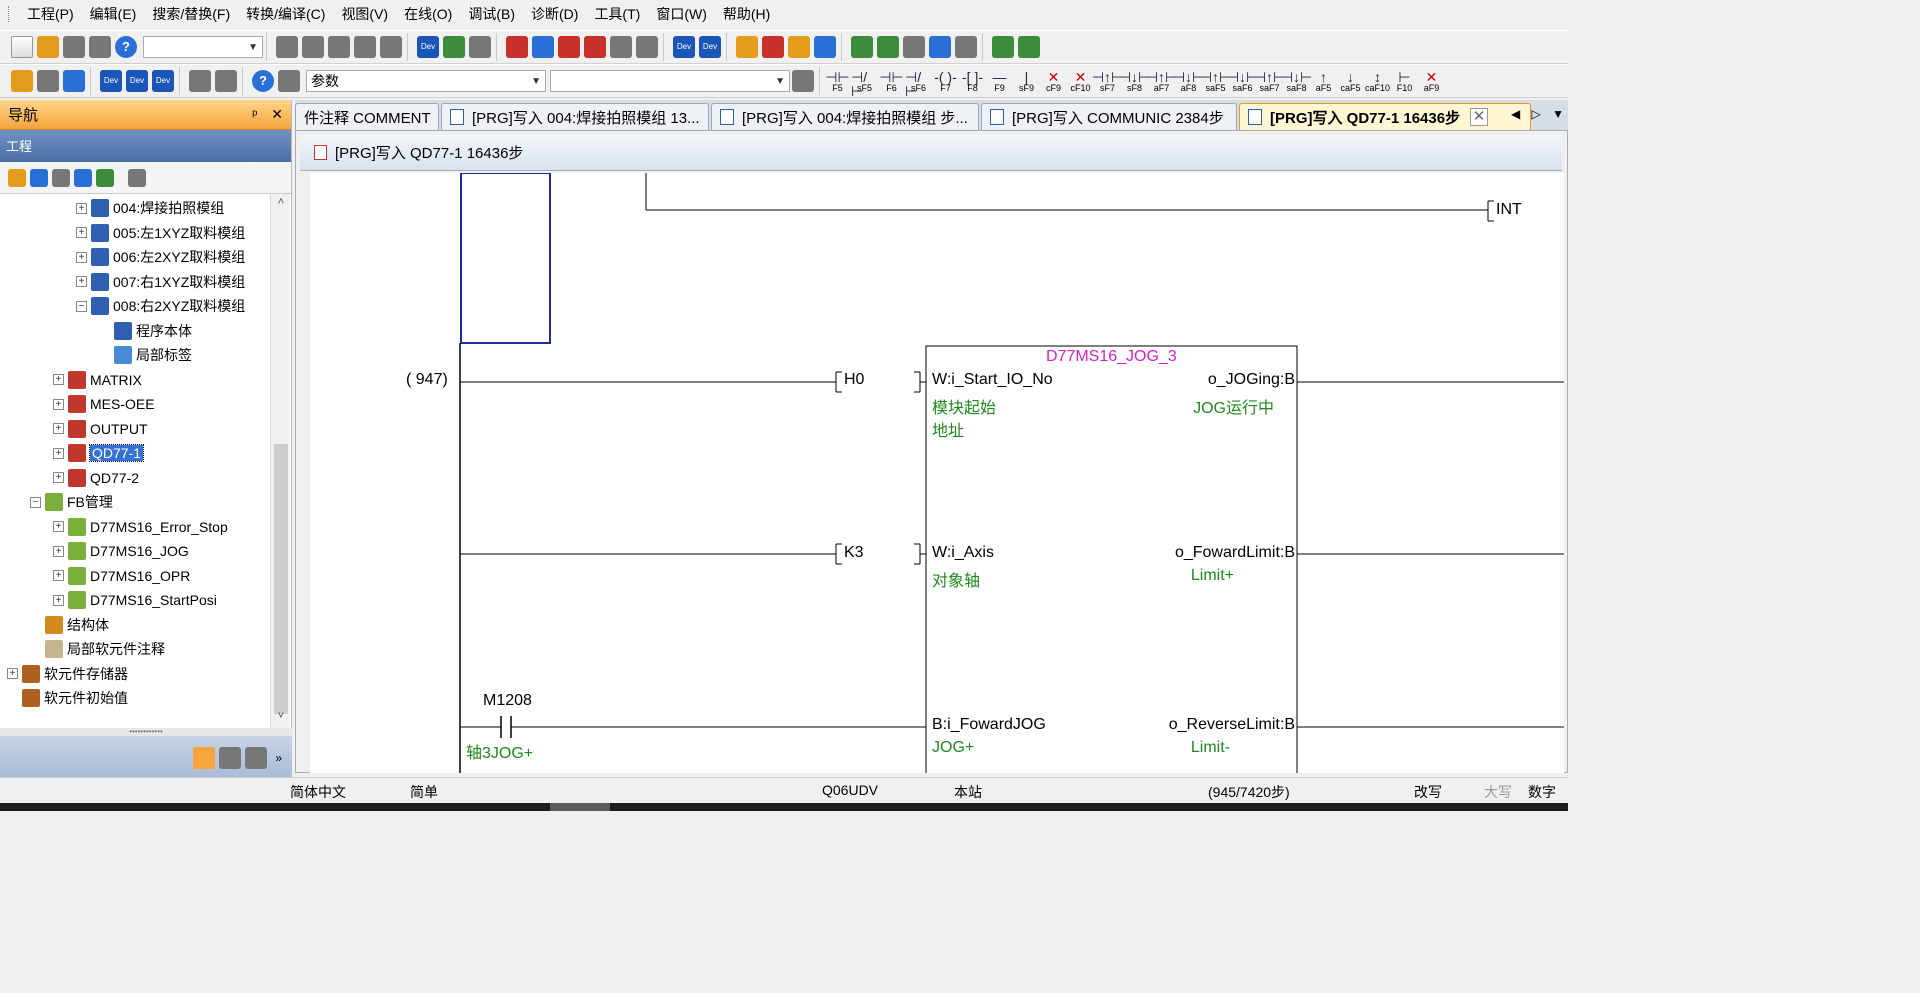  I want to click on tree-item: 结构体, so click(69, 625).